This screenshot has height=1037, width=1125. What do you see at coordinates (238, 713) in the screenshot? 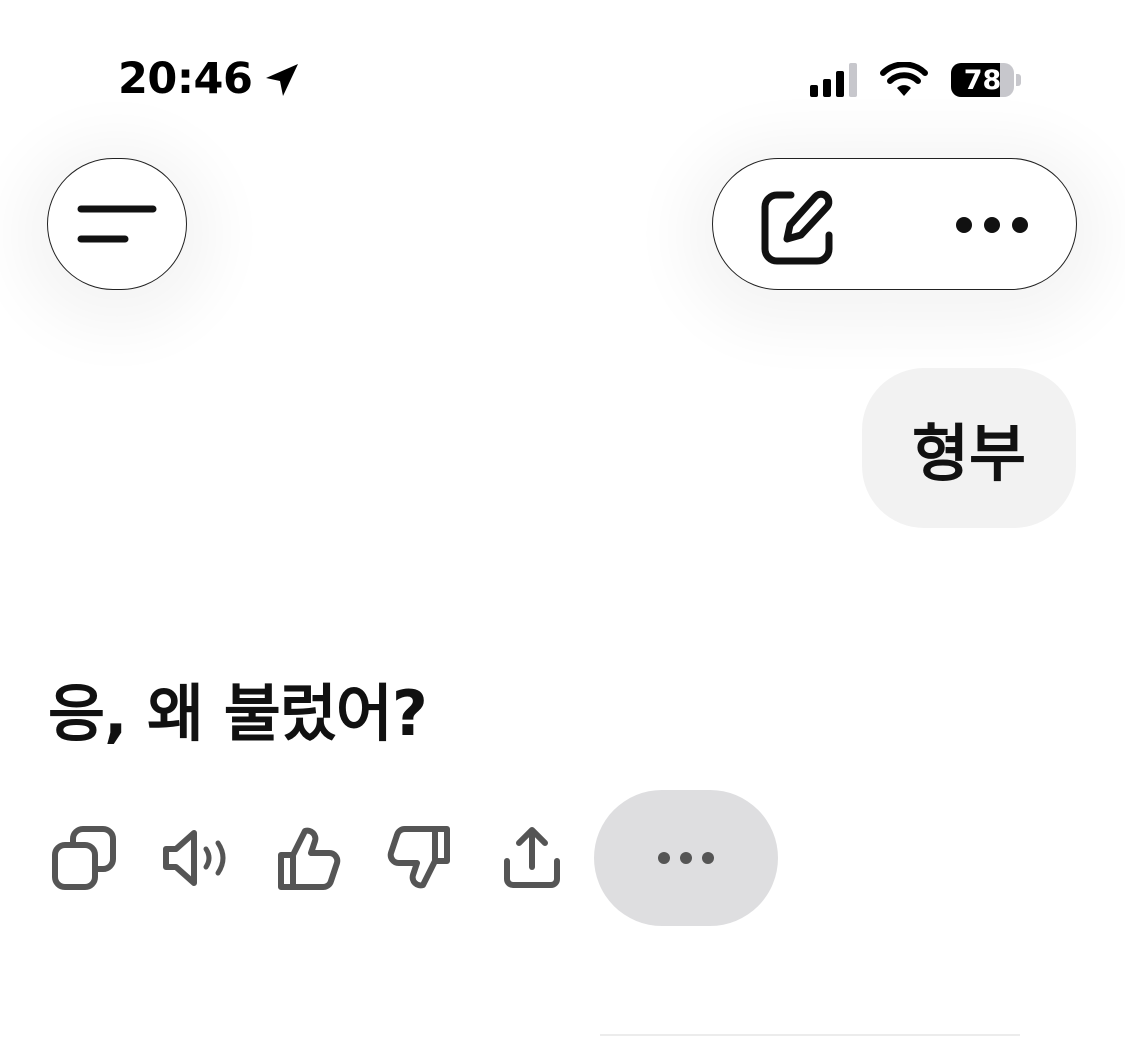
I see `assistant-message-text: 응, 왜 불렀어?` at bounding box center [238, 713].